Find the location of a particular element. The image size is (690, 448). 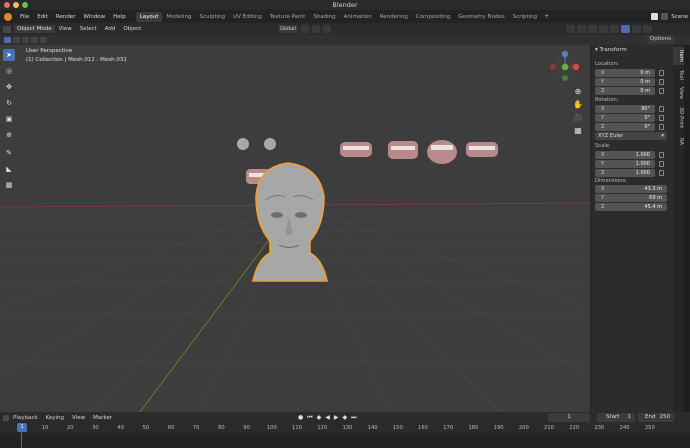

menu-window: Window is located at coordinates (94, 17).